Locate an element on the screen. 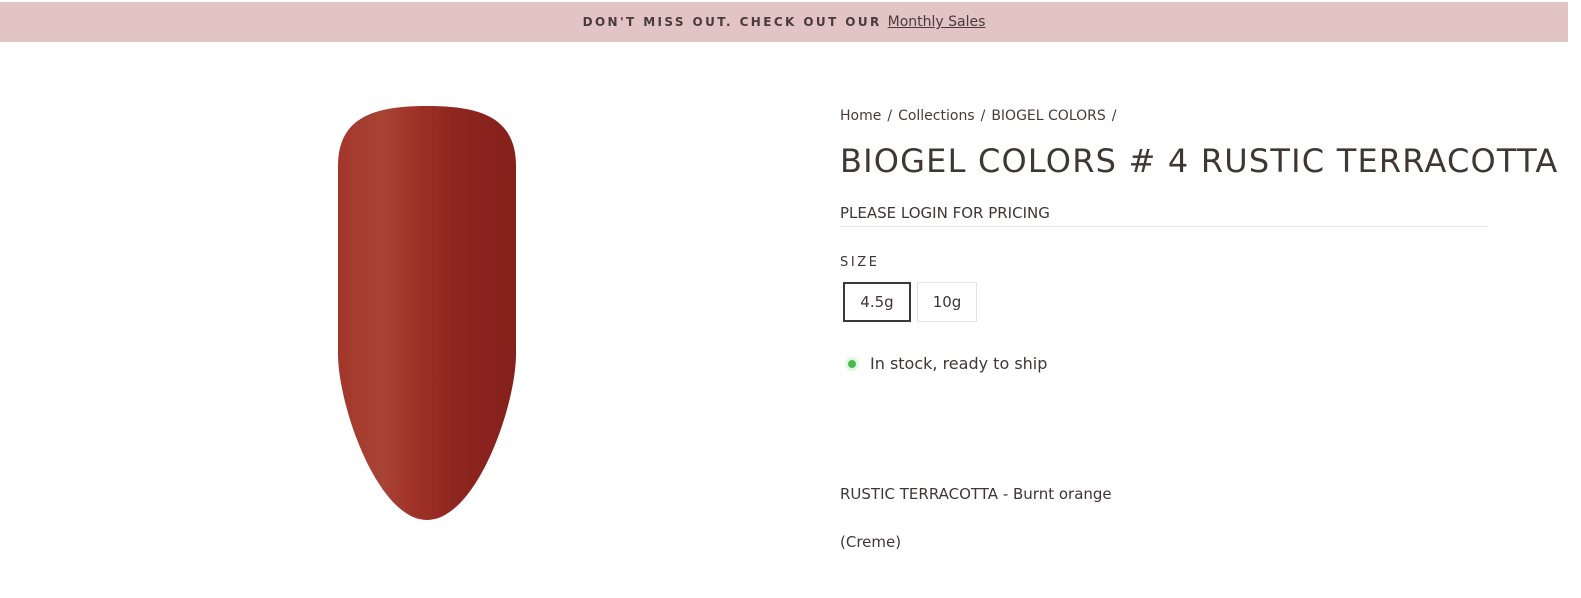 The image size is (1581, 598). size-option-4-5g: 4.5g is located at coordinates (877, 302).